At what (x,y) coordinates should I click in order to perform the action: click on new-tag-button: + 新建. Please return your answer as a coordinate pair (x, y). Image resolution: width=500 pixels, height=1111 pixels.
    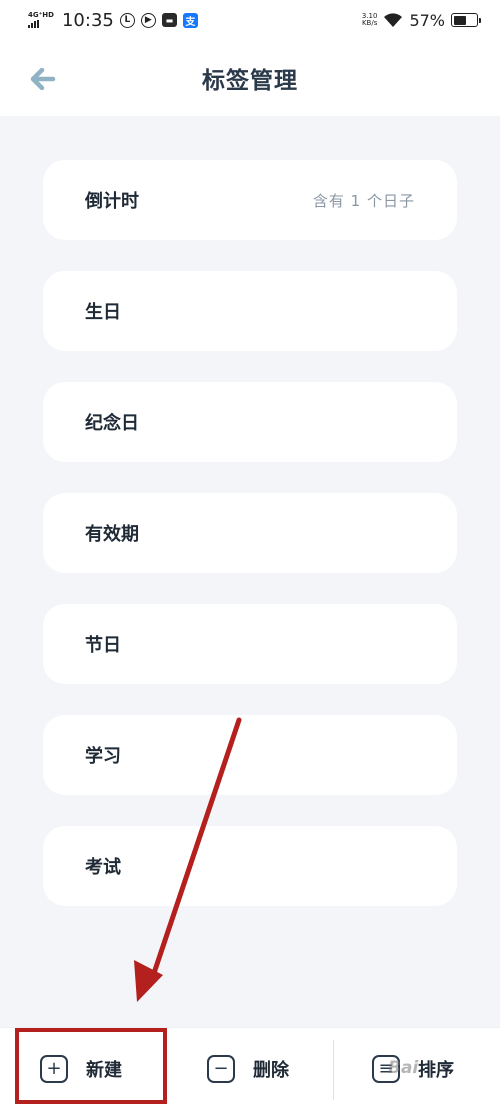
    Looking at the image, I should click on (81, 1069).